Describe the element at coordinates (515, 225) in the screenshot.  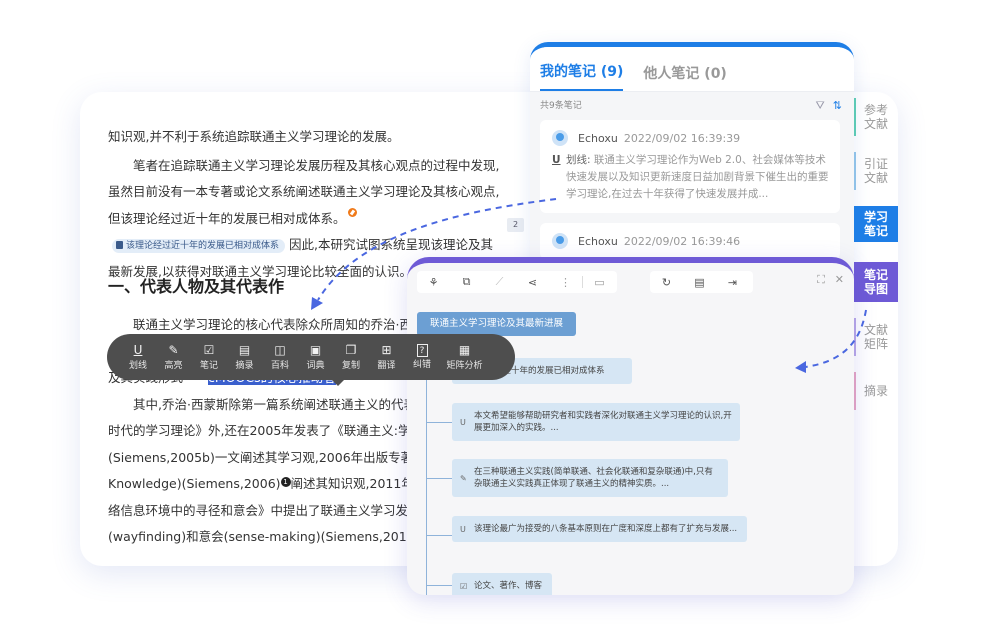
I see `page-badge: 2` at that location.